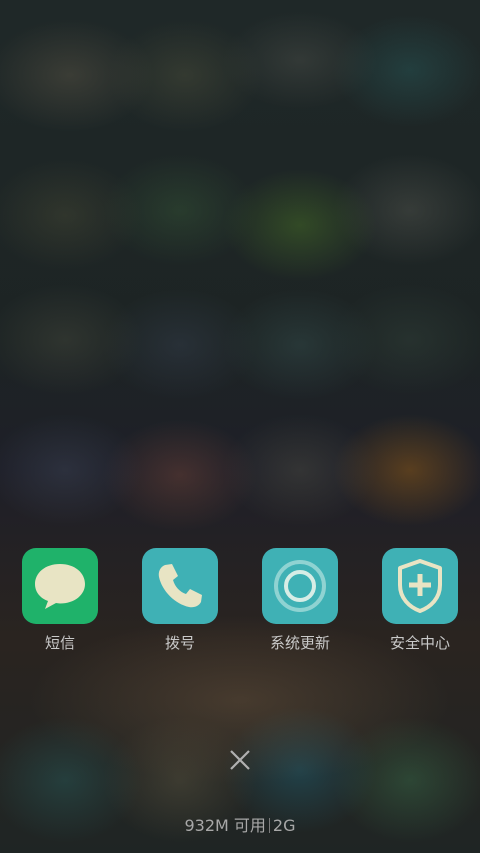  I want to click on shortcut-system-update: 系统更新, so click(300, 600).